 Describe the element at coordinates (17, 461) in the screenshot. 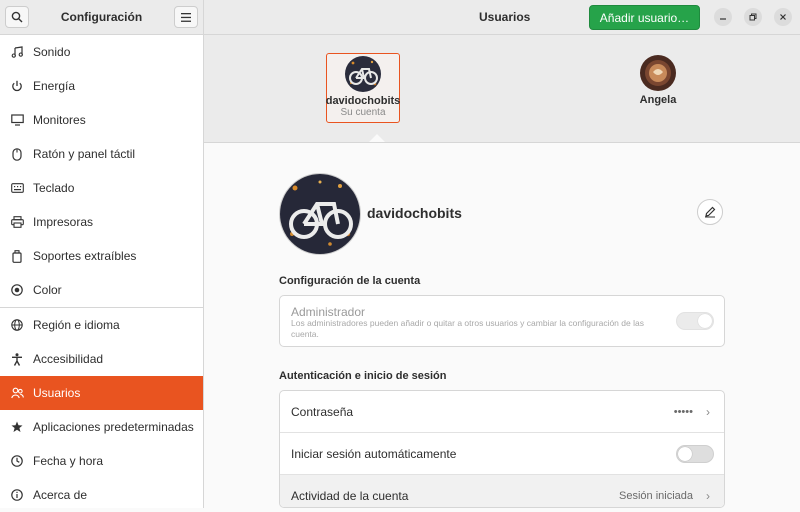

I see `clock-icon` at that location.